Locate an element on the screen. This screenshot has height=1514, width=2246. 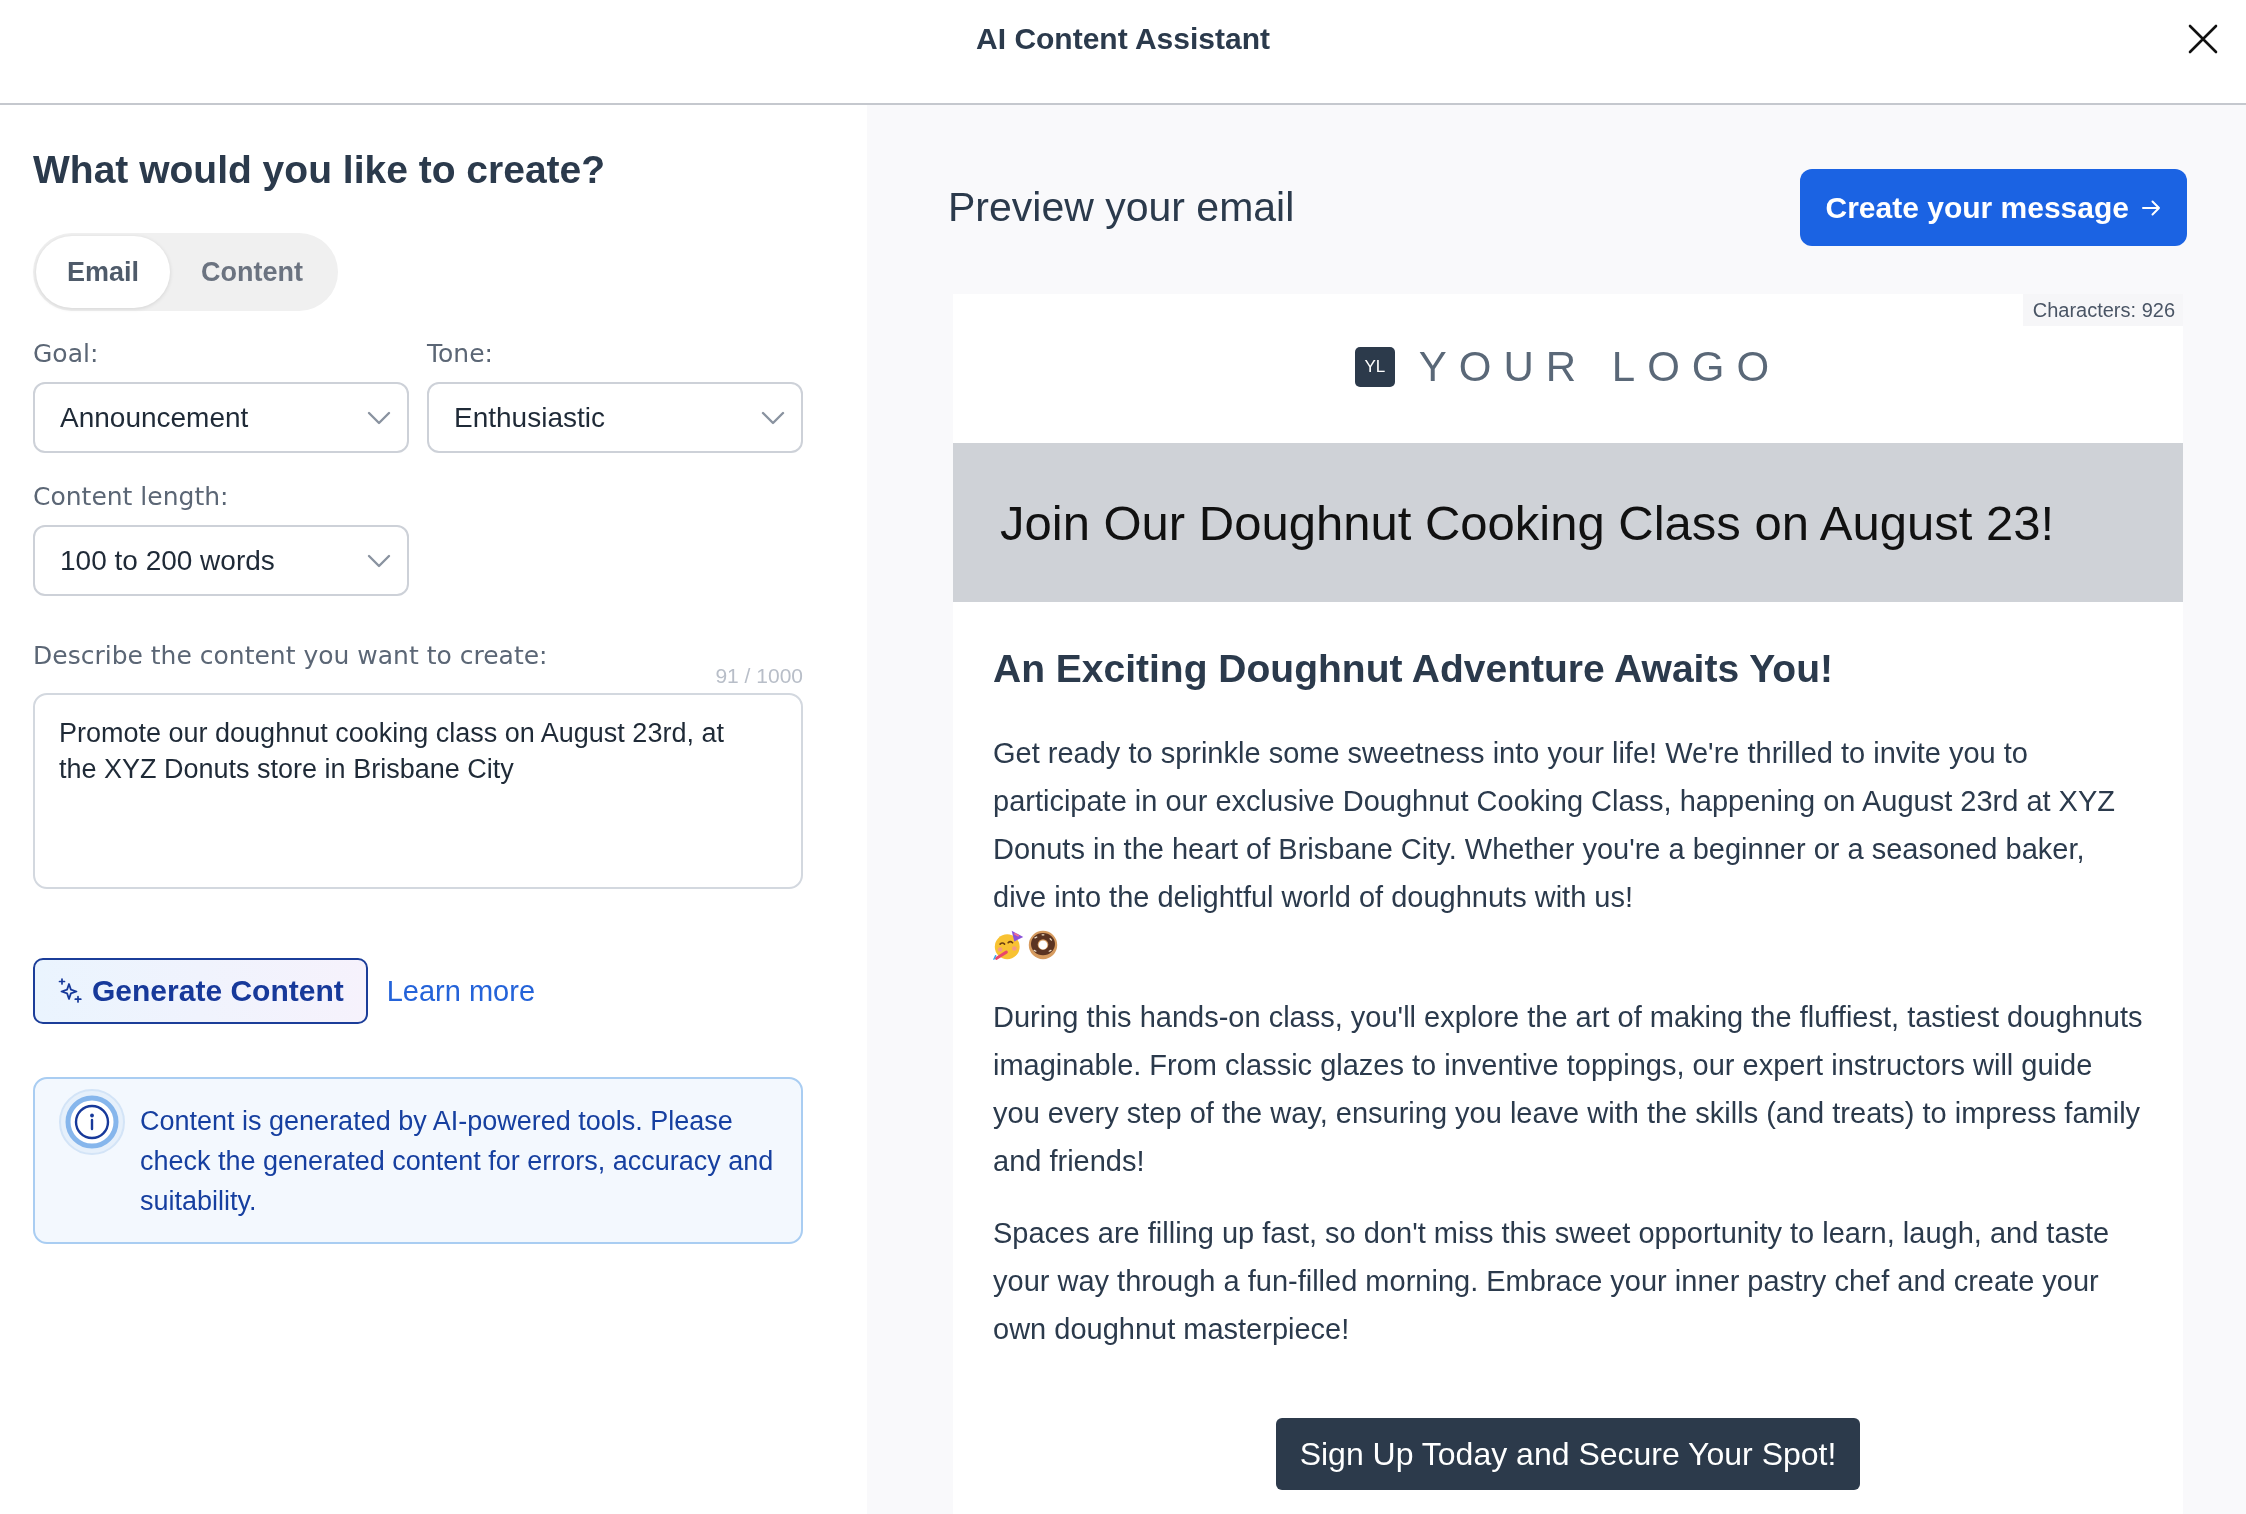
dropdown: 100 to 200 words is located at coordinates (221, 560).